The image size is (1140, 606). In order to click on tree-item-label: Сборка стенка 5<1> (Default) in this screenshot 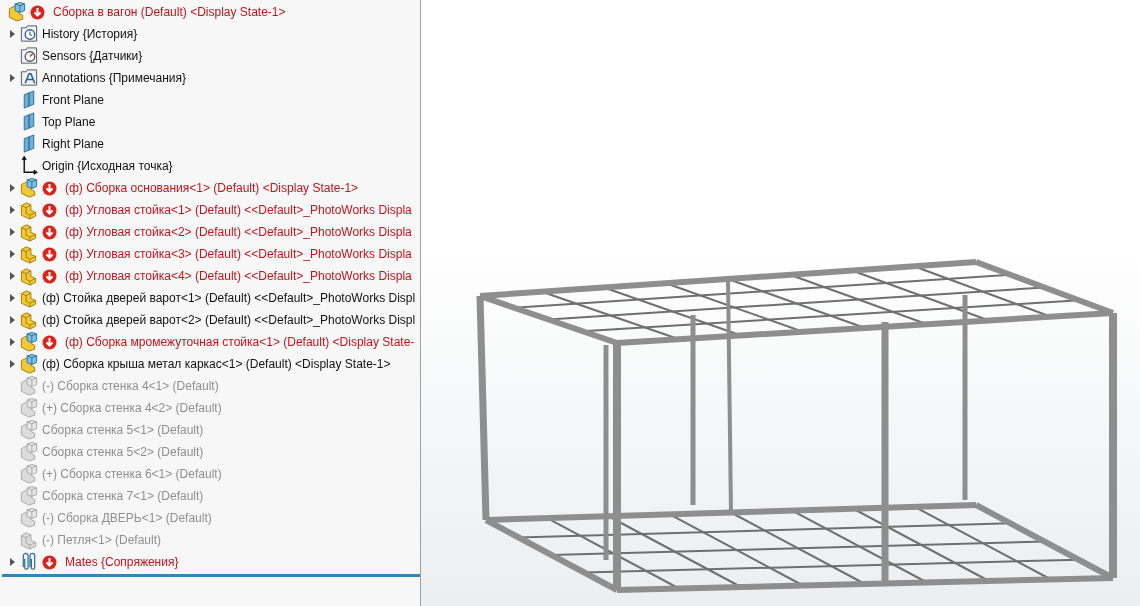, I will do `click(123, 430)`.